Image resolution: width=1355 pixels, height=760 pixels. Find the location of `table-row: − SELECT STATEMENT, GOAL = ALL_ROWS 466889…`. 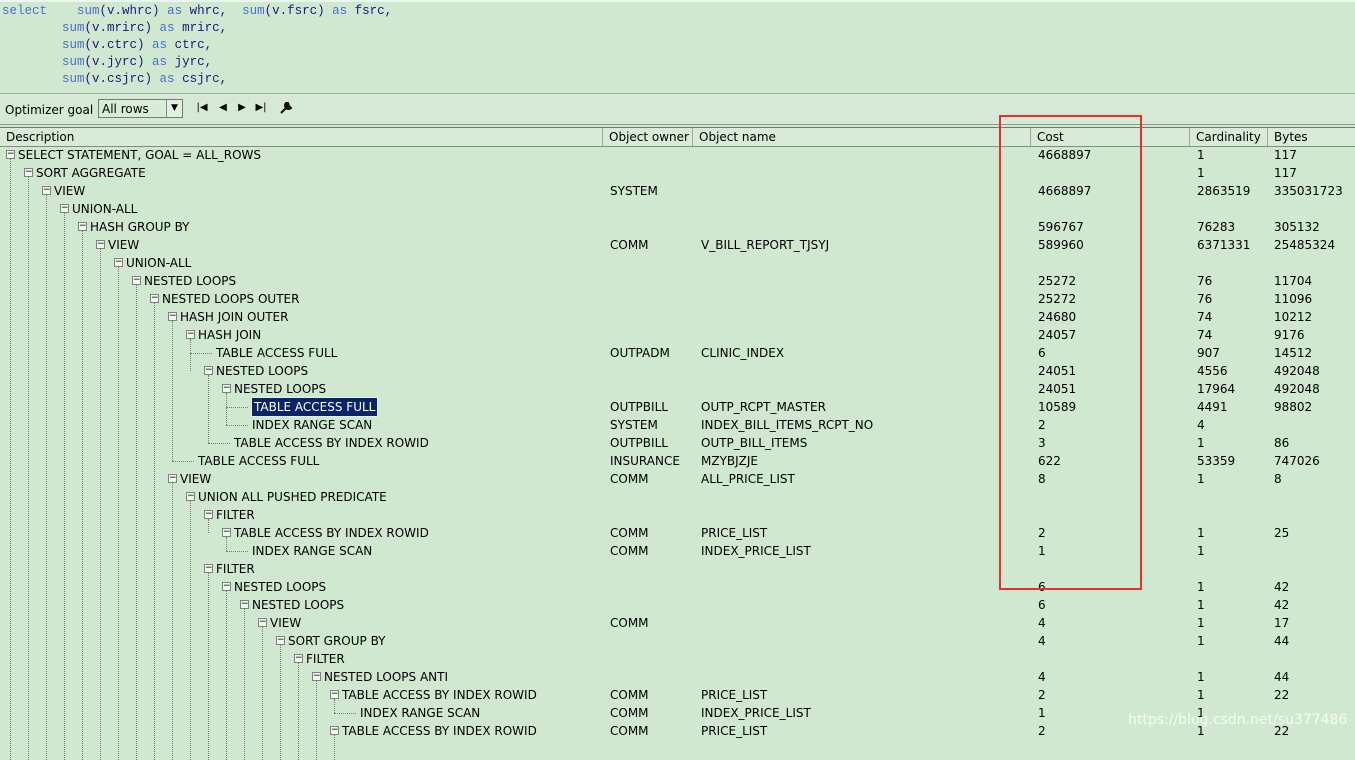

table-row: − SELECT STATEMENT, GOAL = ALL_ROWS 466889… is located at coordinates (677, 155).